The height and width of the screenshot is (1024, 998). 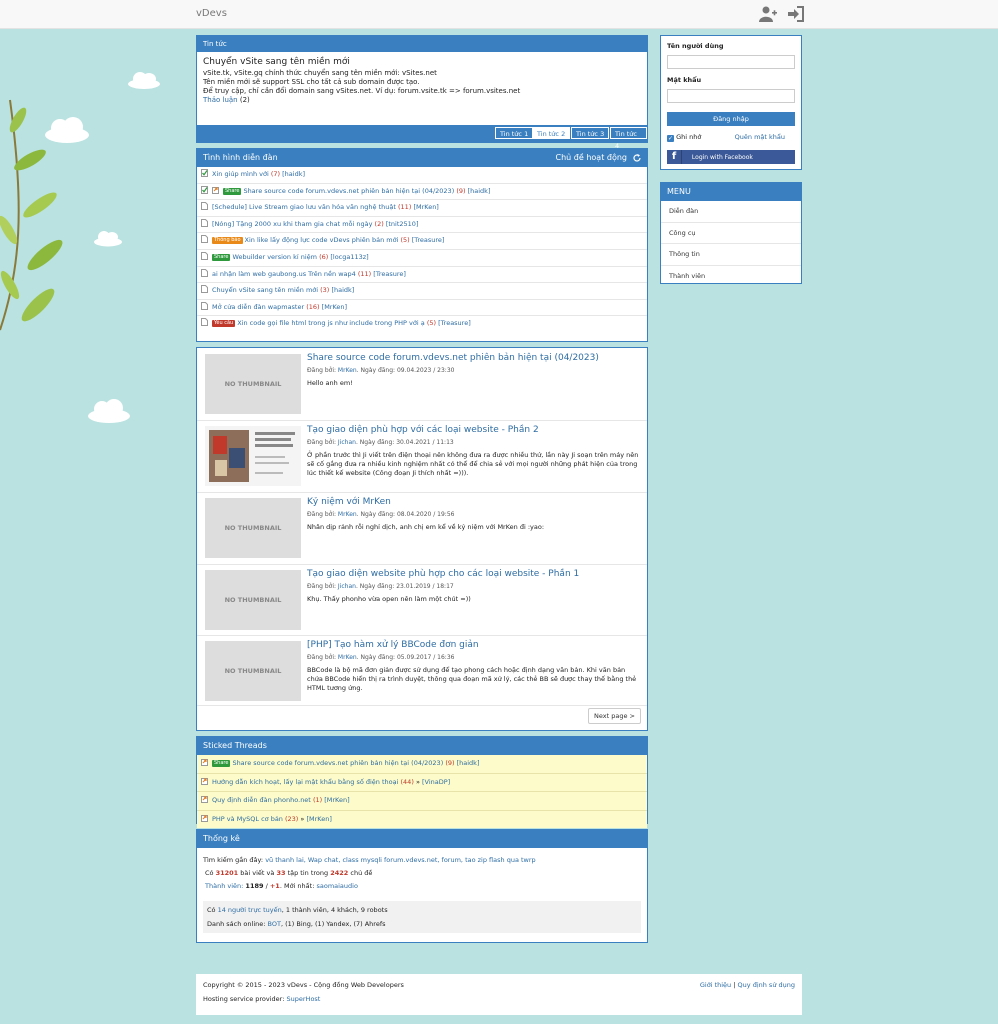 What do you see at coordinates (349, 257) in the screenshot?
I see `thread-author-link: [locga113z]` at bounding box center [349, 257].